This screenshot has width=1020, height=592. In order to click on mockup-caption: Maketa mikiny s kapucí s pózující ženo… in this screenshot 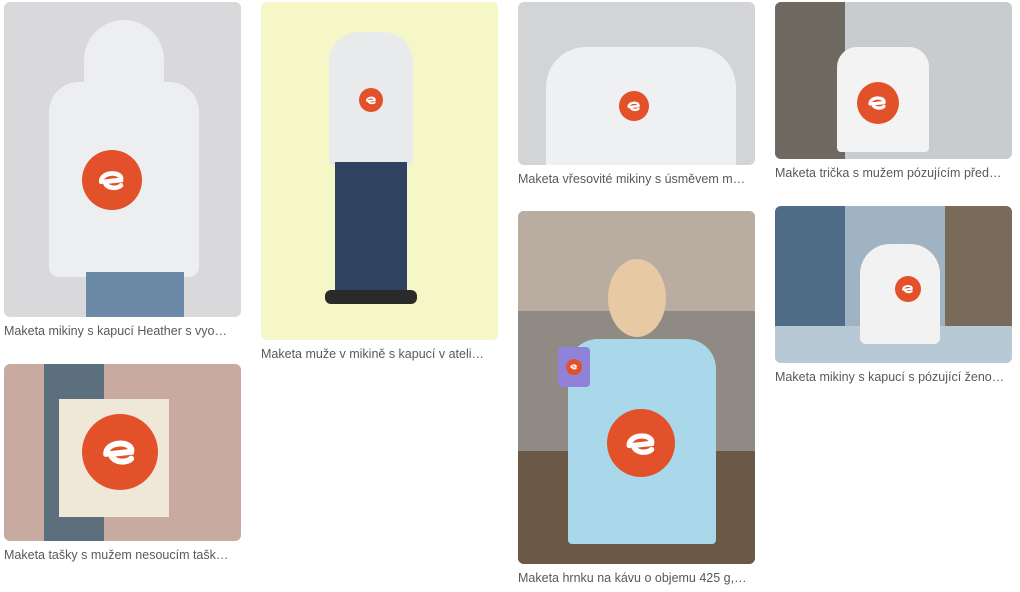, I will do `click(893, 377)`.